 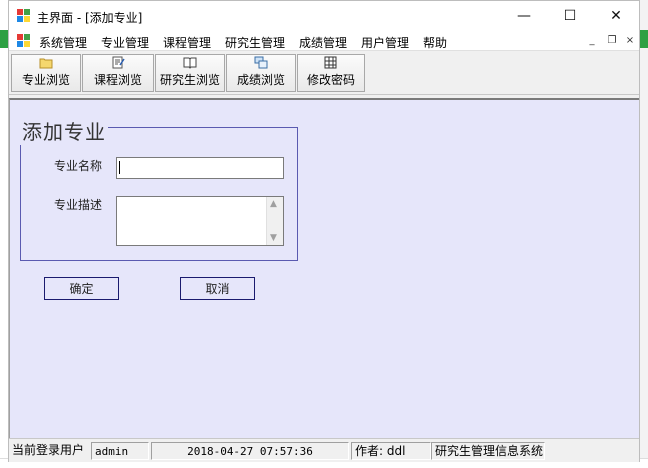 I want to click on grid-icon, so click(x=331, y=62).